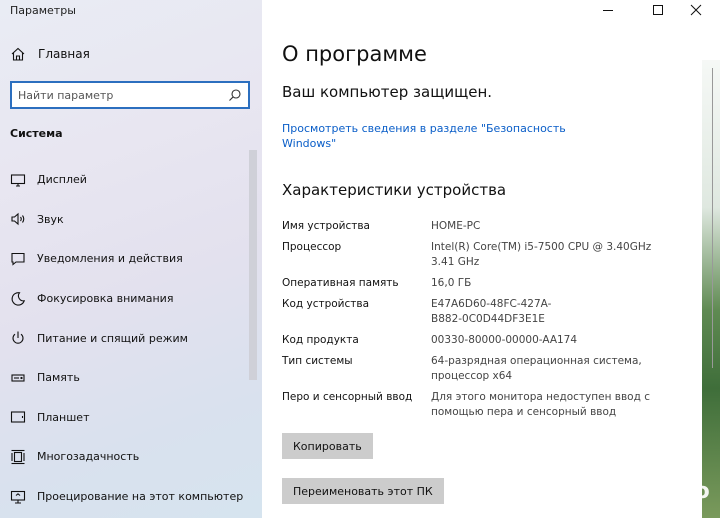 The image size is (720, 518). I want to click on sidebar-item-label: Память, so click(58, 378).